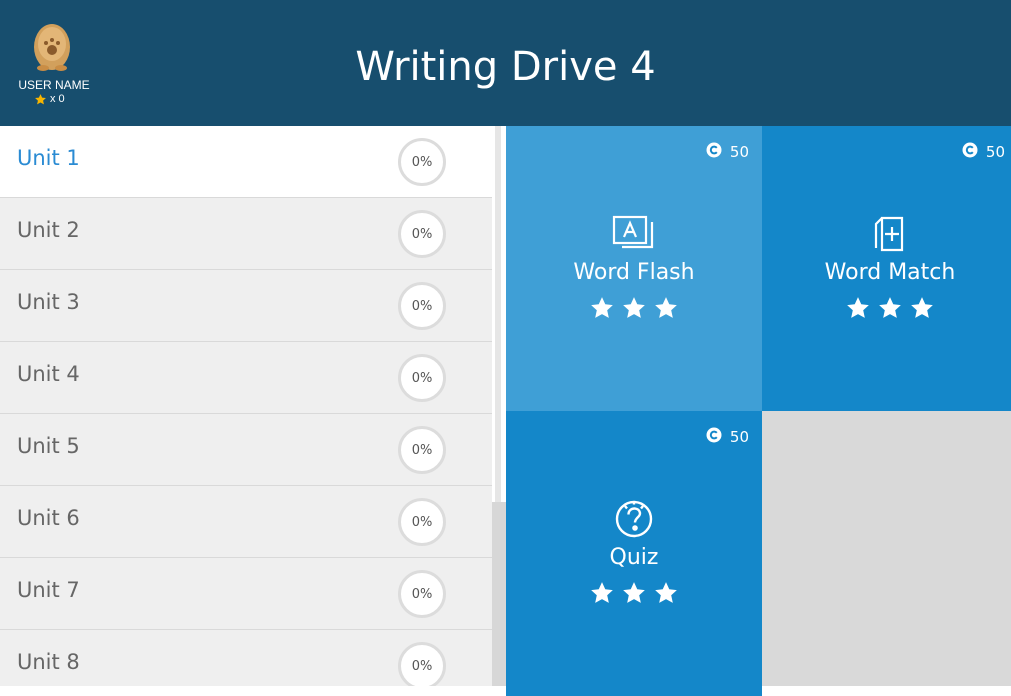 The image size is (1011, 696). What do you see at coordinates (48, 374) in the screenshot?
I see `unit-label: Unit 4` at bounding box center [48, 374].